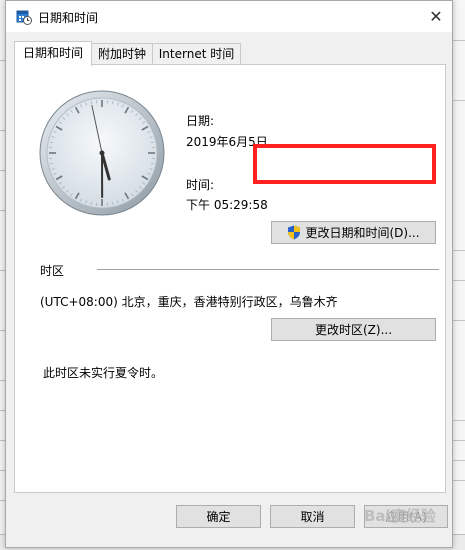 The width and height of the screenshot is (465, 550). What do you see at coordinates (103, 373) in the screenshot?
I see `dst-note: 此时区未实行夏令时。` at bounding box center [103, 373].